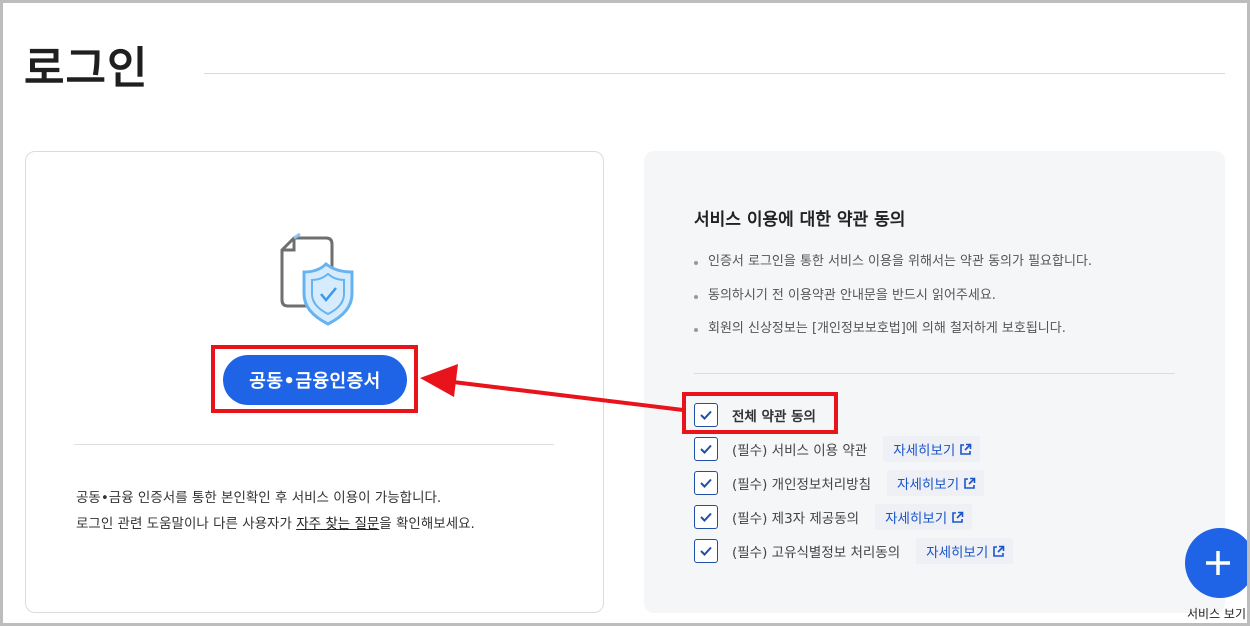 Image resolution: width=1250 pixels, height=626 pixels. What do you see at coordinates (893, 335) in the screenshot?
I see `notice-item: 회원의 신상정보는 [개인정보보호법]에 의해 철저하게 보호됩니다.` at bounding box center [893, 335].